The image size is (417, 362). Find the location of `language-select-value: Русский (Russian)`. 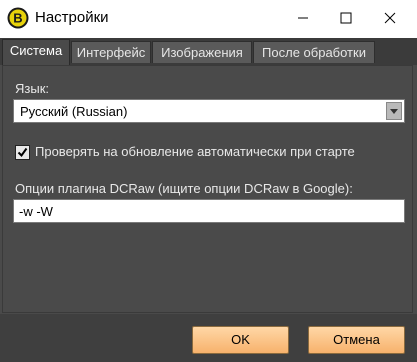

language-select-value: Русский (Russian) is located at coordinates (74, 111).